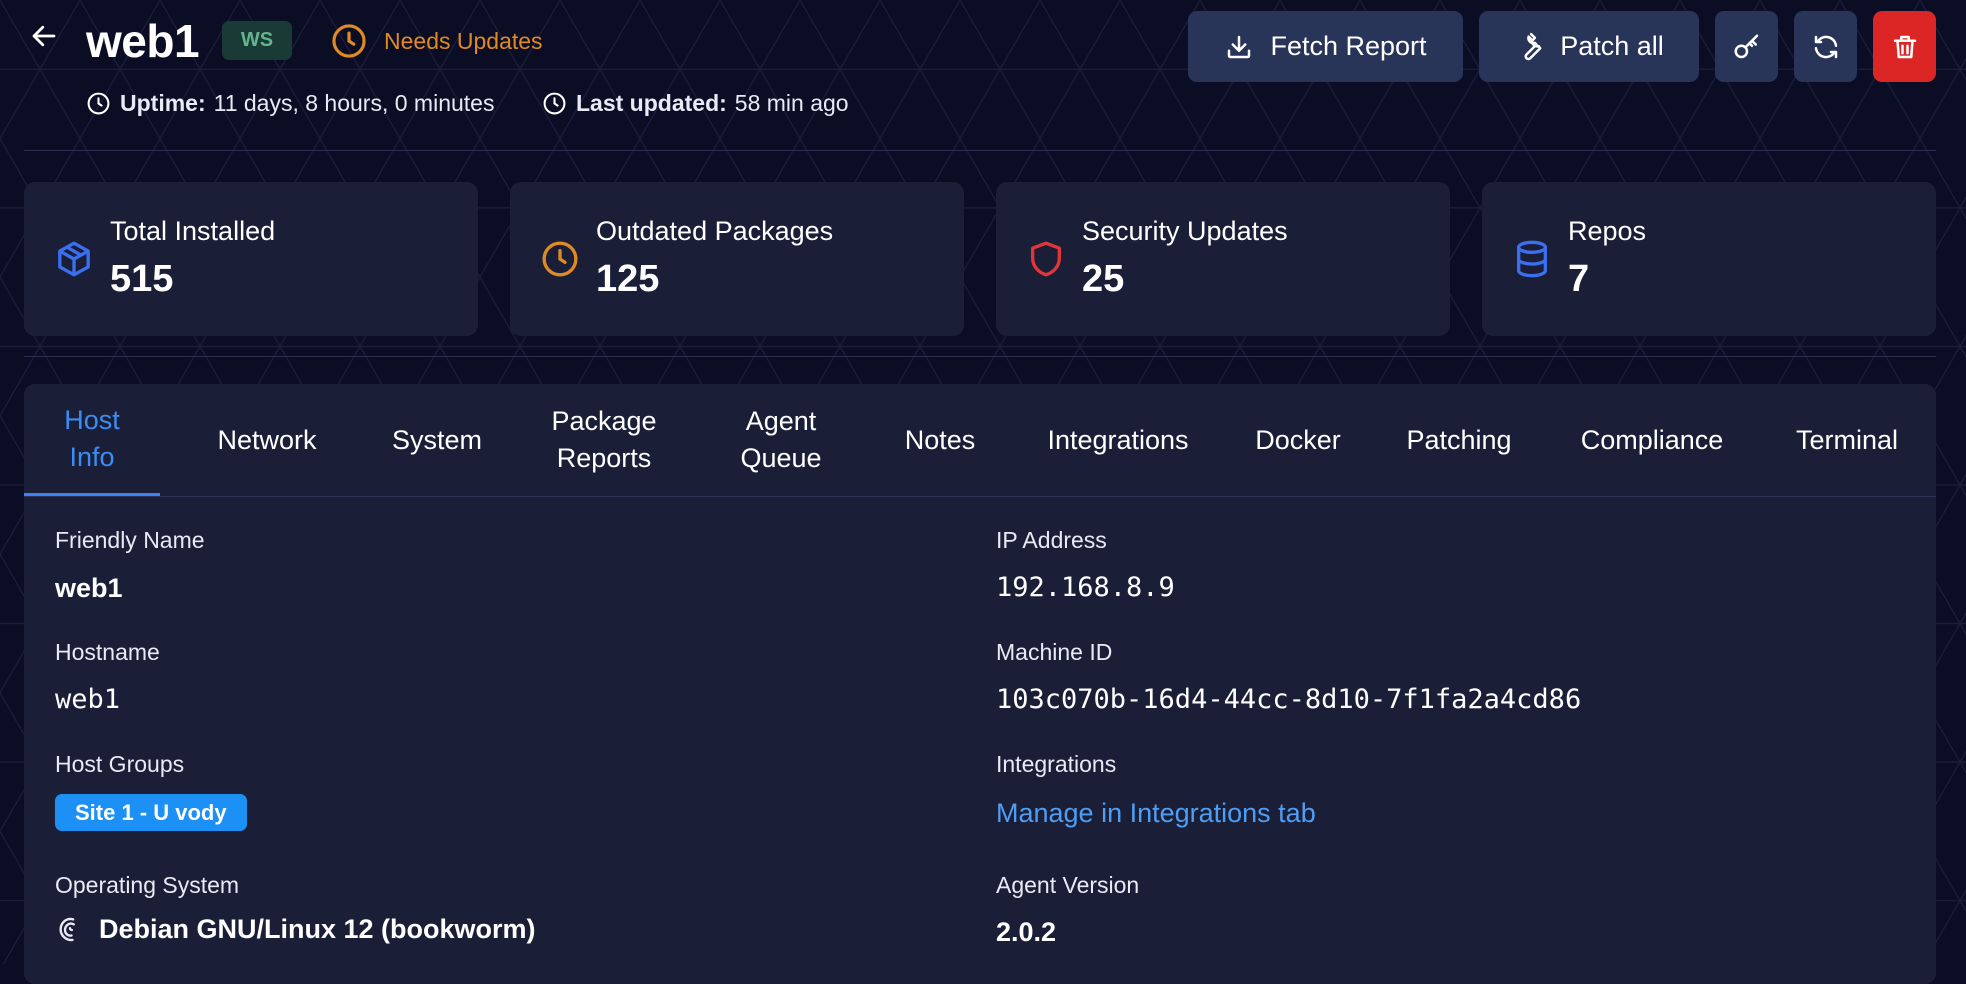  Describe the element at coordinates (1056, 764) in the screenshot. I see `integrations-label: Integrations` at that location.